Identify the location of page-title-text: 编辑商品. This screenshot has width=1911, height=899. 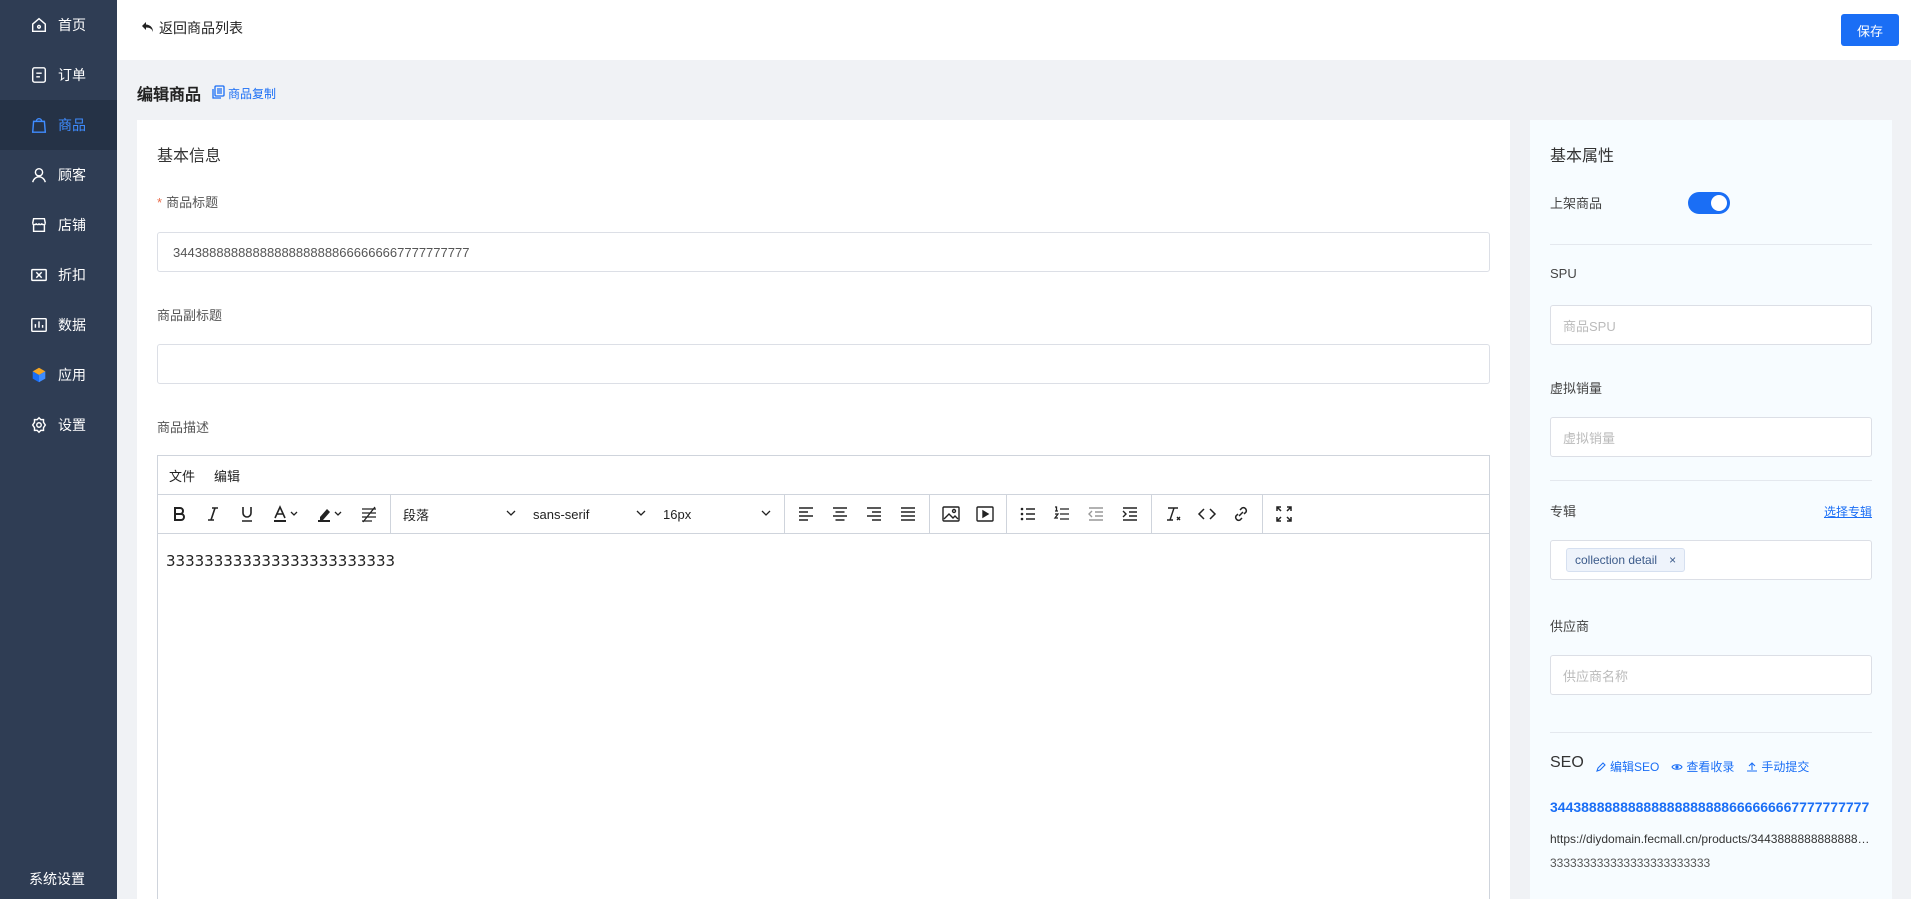
(169, 95).